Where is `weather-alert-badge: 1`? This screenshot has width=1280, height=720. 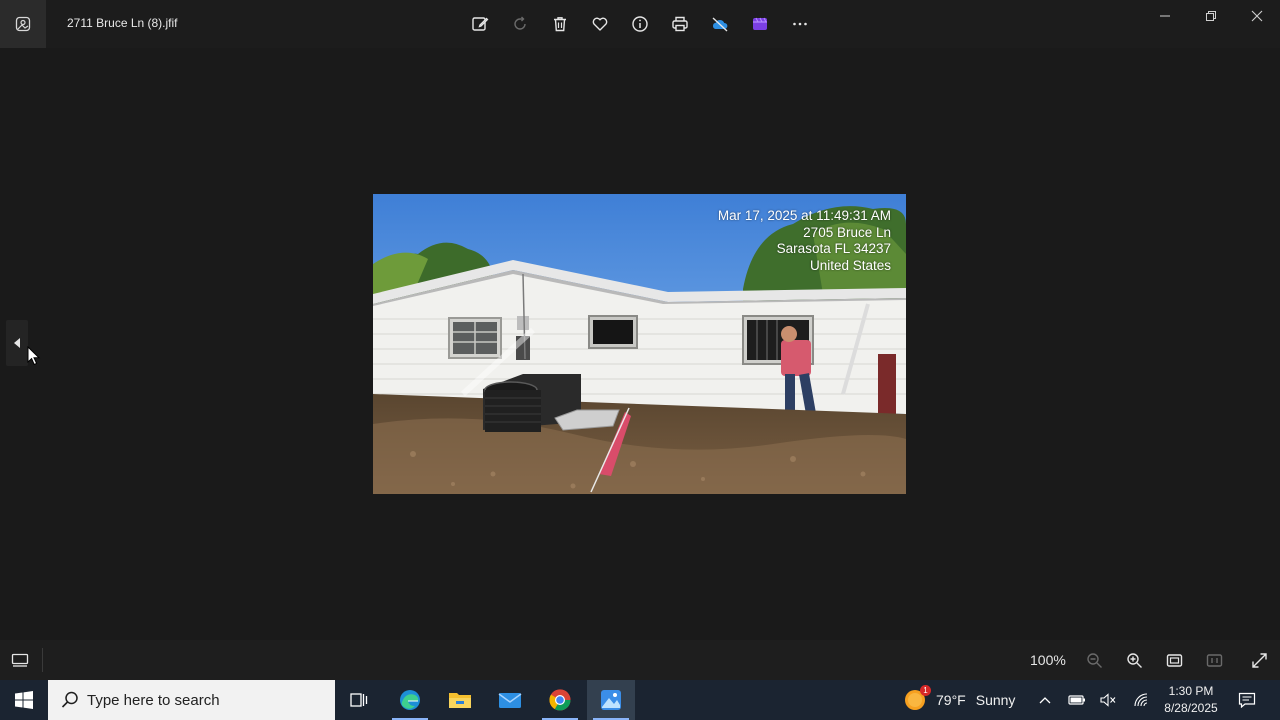
weather-alert-badge: 1 is located at coordinates (925, 690).